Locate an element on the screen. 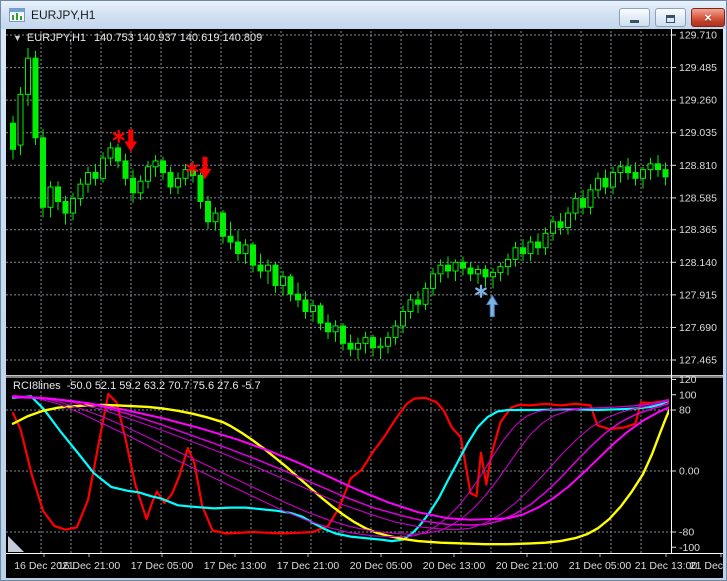 Image resolution: width=727 pixels, height=581 pixels. time-tick-label: 20 Dec 13:00 is located at coordinates (454, 566).